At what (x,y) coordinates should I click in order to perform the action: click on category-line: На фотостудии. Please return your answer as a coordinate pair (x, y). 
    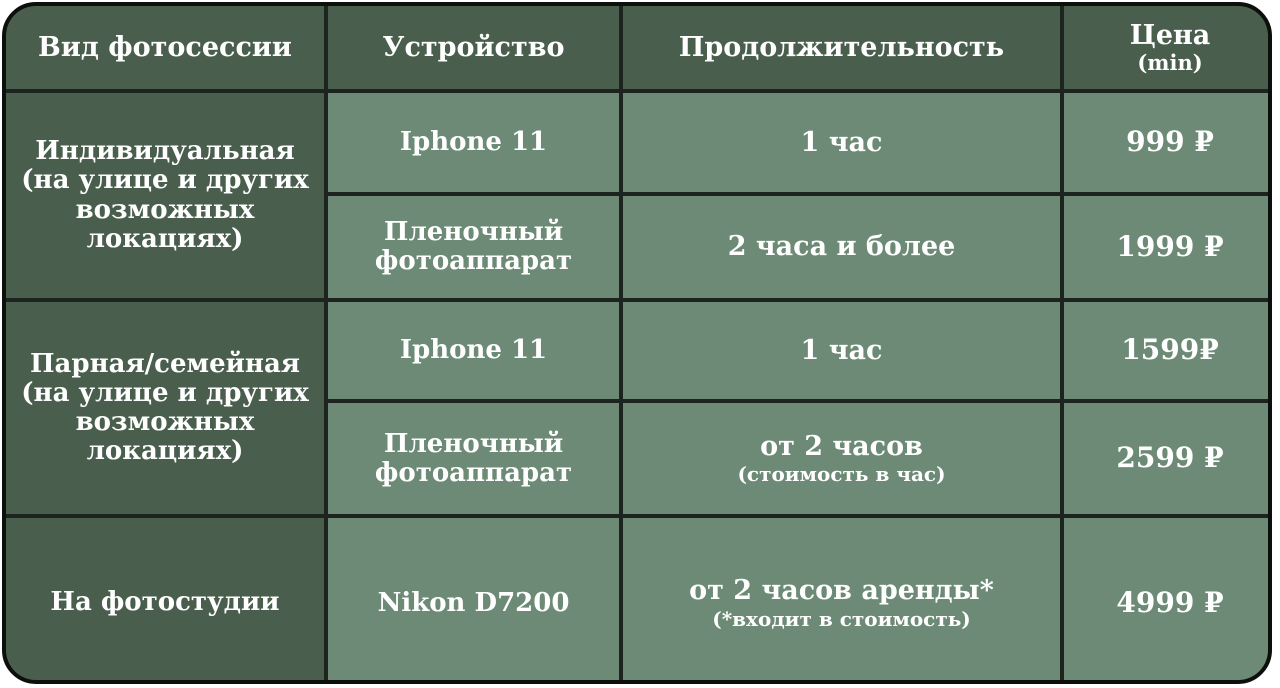
    Looking at the image, I should click on (165, 602).